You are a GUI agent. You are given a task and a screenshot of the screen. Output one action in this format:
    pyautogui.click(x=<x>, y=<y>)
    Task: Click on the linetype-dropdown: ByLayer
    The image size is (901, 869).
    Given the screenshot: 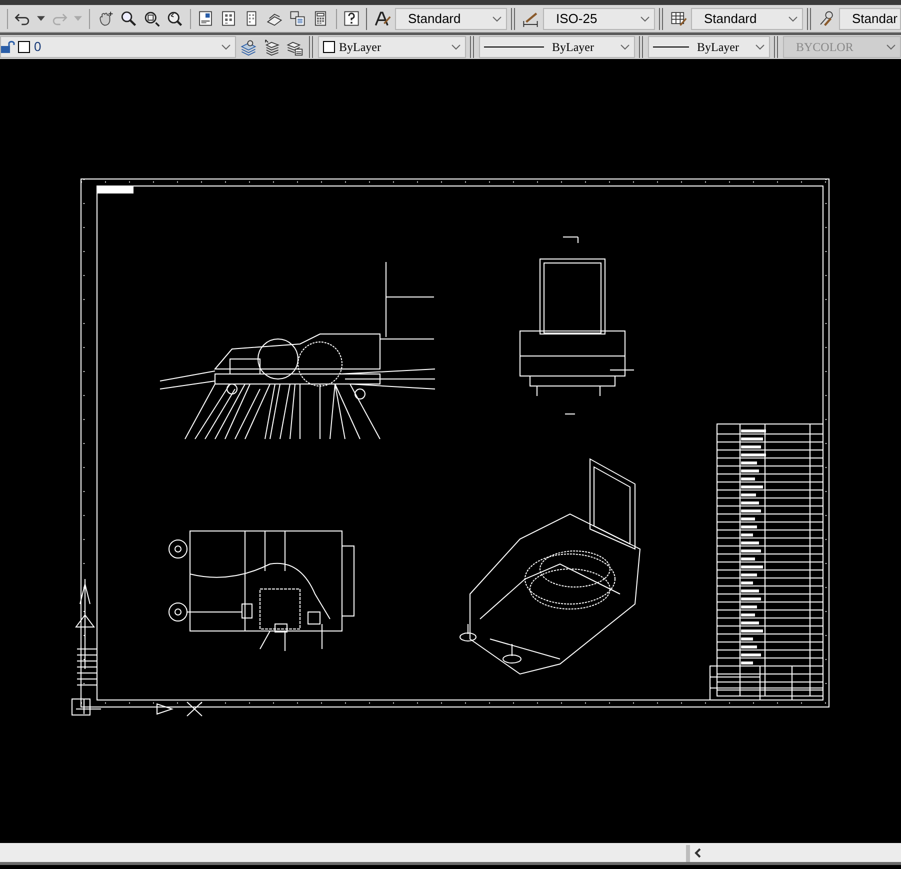 What is the action you would take?
    pyautogui.click(x=557, y=47)
    